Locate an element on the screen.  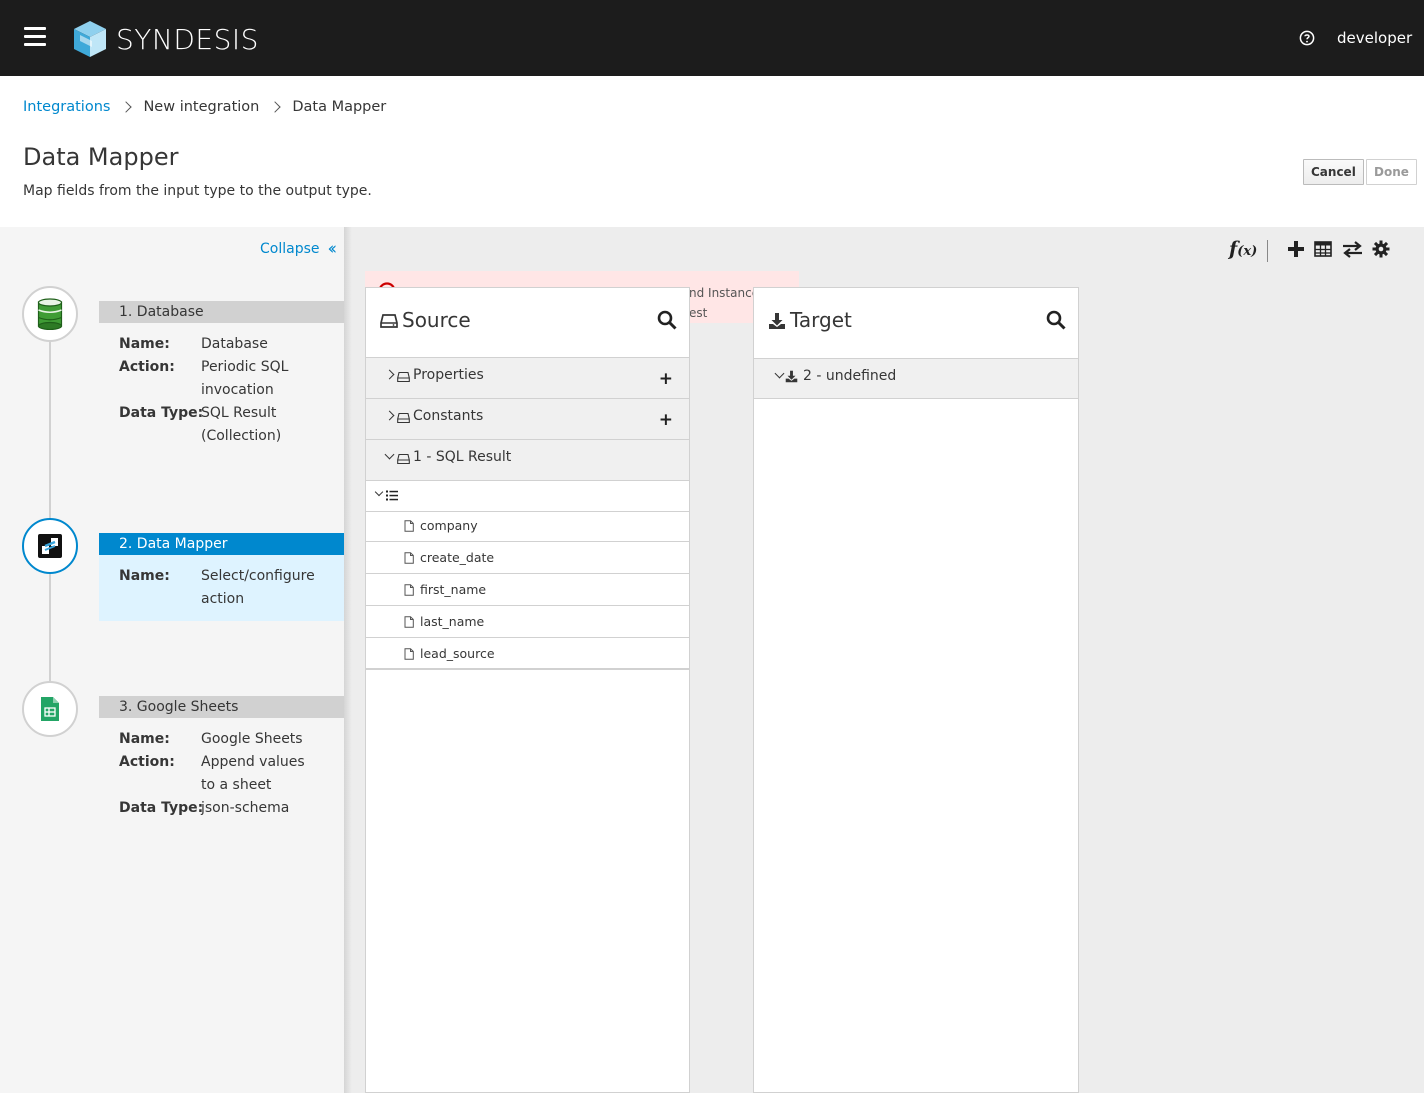
step-2-details: Name: Select/configure action is located at coordinates (221, 588).